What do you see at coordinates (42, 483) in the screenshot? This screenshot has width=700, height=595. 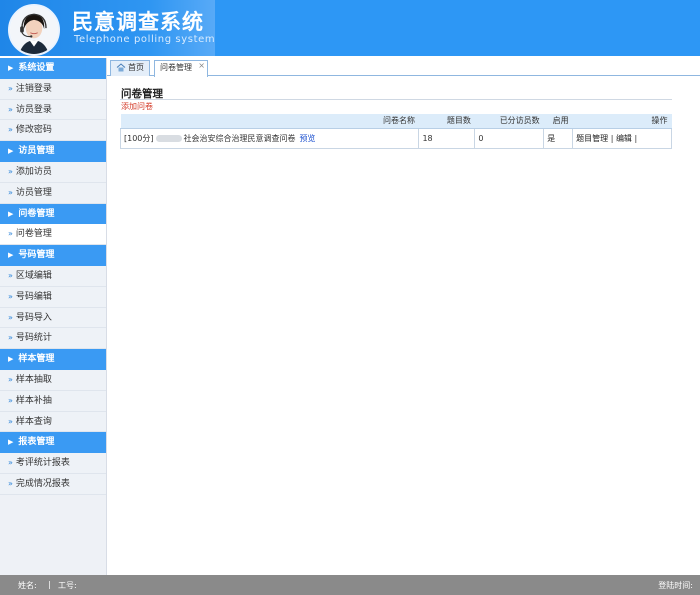 I see `sidebar-item-label: 完成情况报表` at bounding box center [42, 483].